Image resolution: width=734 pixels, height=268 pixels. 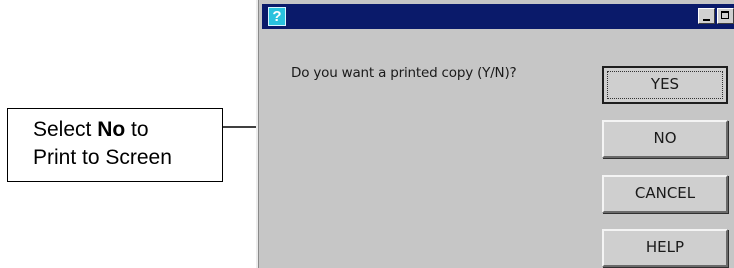 I want to click on cancel-button: CANCEL, so click(x=665, y=194).